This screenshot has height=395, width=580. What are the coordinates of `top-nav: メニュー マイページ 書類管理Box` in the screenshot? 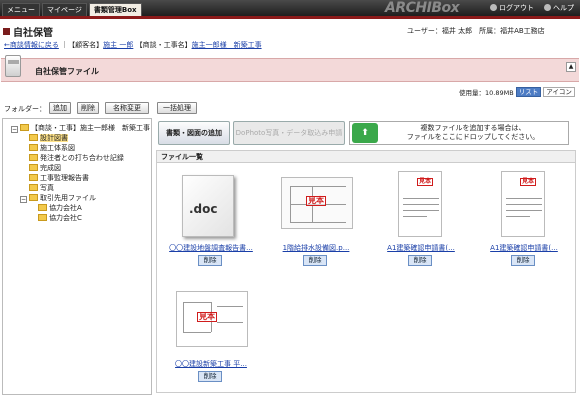 It's located at (72, 9).